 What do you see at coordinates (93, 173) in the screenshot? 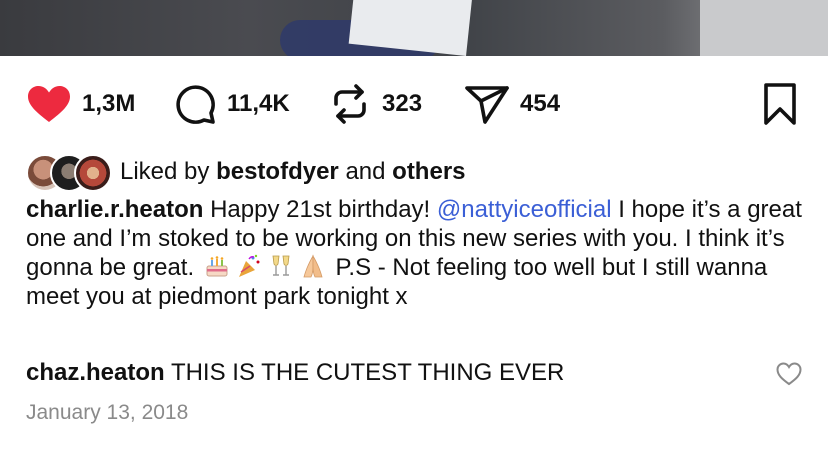
I see `avatar` at bounding box center [93, 173].